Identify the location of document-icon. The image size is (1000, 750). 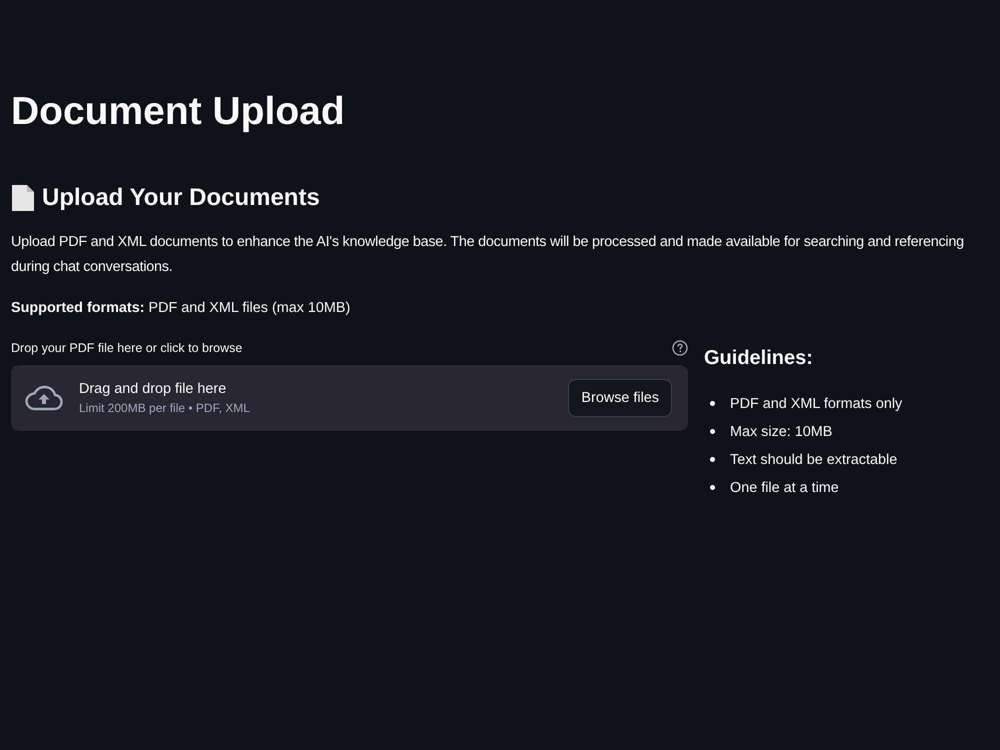
(23, 198).